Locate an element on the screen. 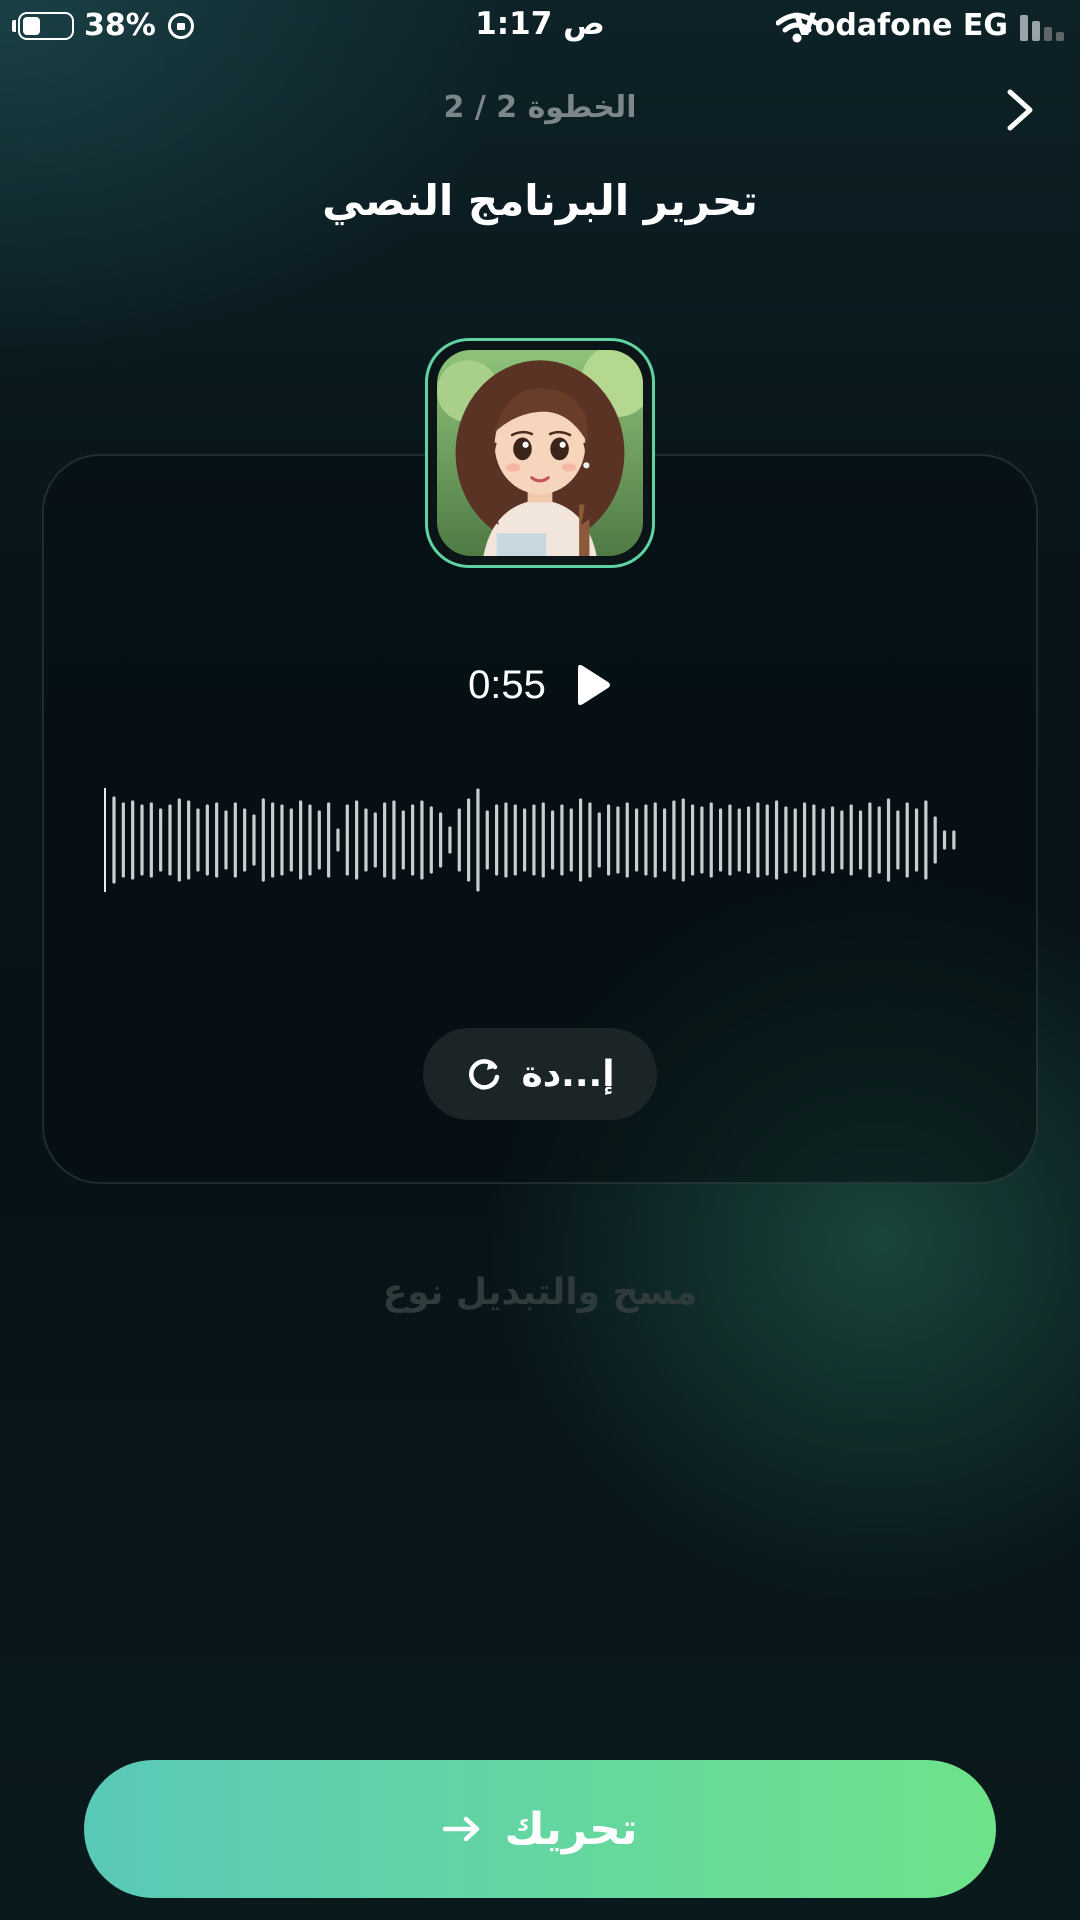 The image size is (1080, 1920). duration-label: 0:55 is located at coordinates (507, 684).